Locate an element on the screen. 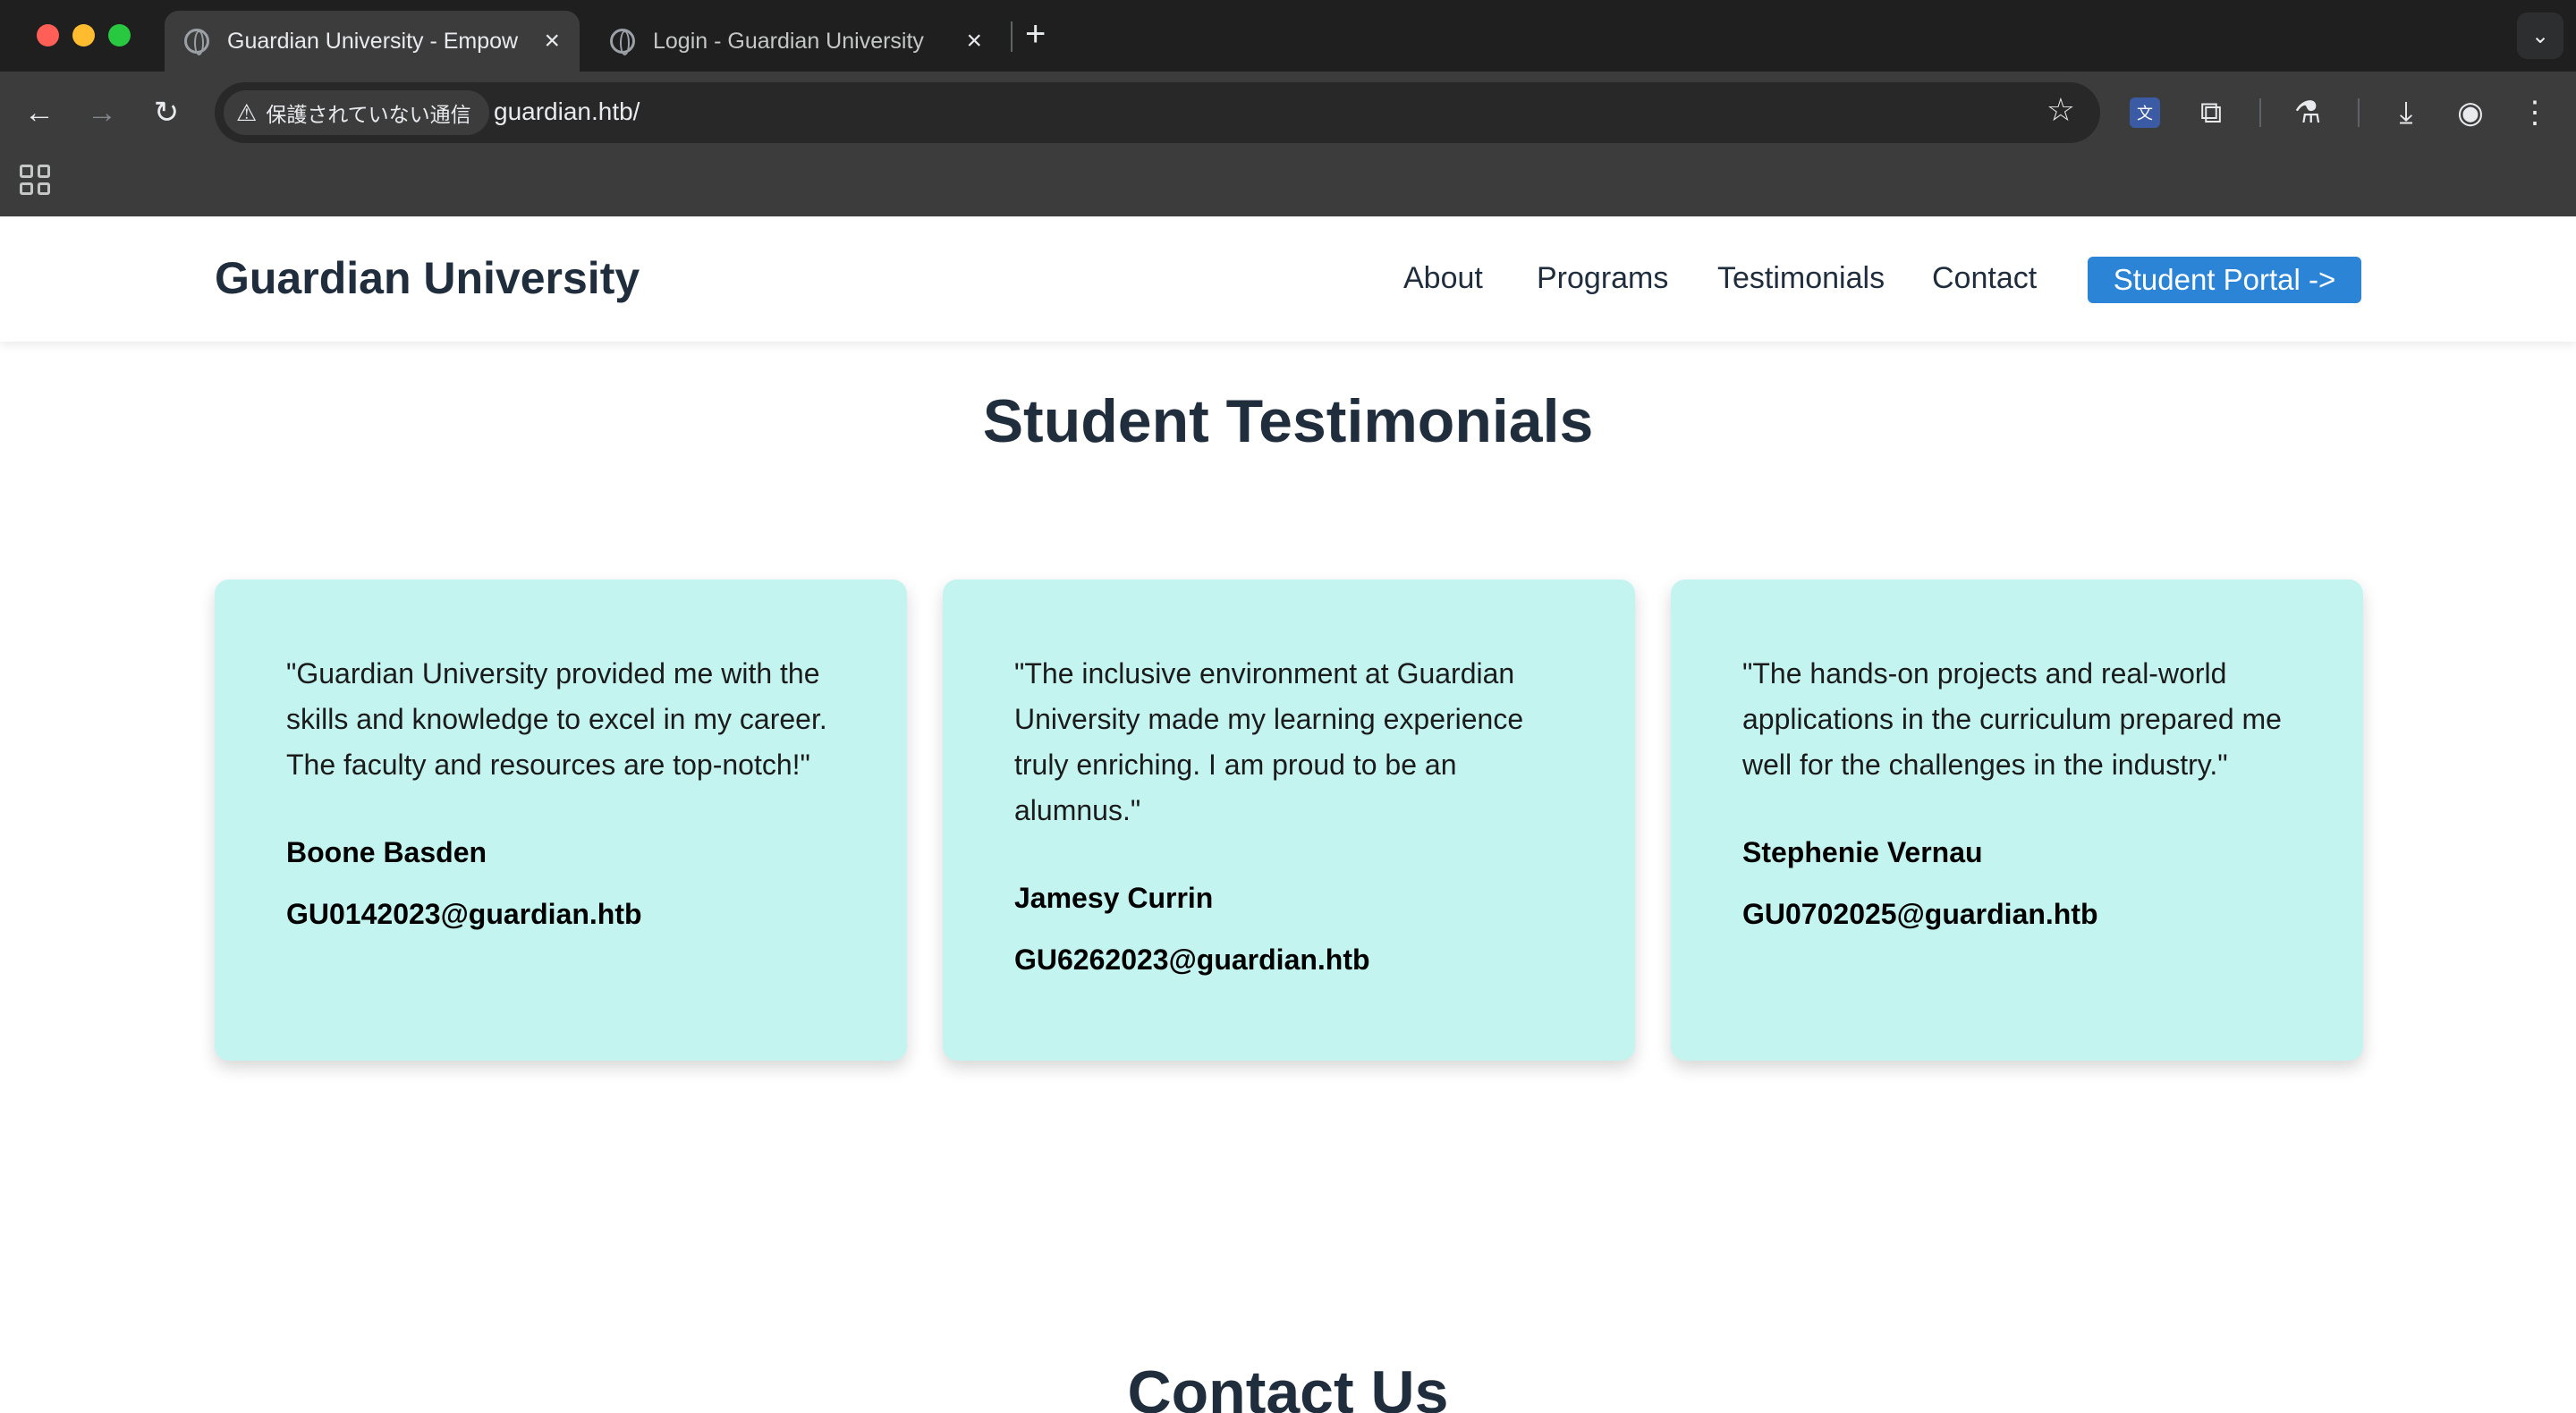 Image resolution: width=2576 pixels, height=1413 pixels. tab-guardian-home: Guardian University - Empow × is located at coordinates (372, 41).